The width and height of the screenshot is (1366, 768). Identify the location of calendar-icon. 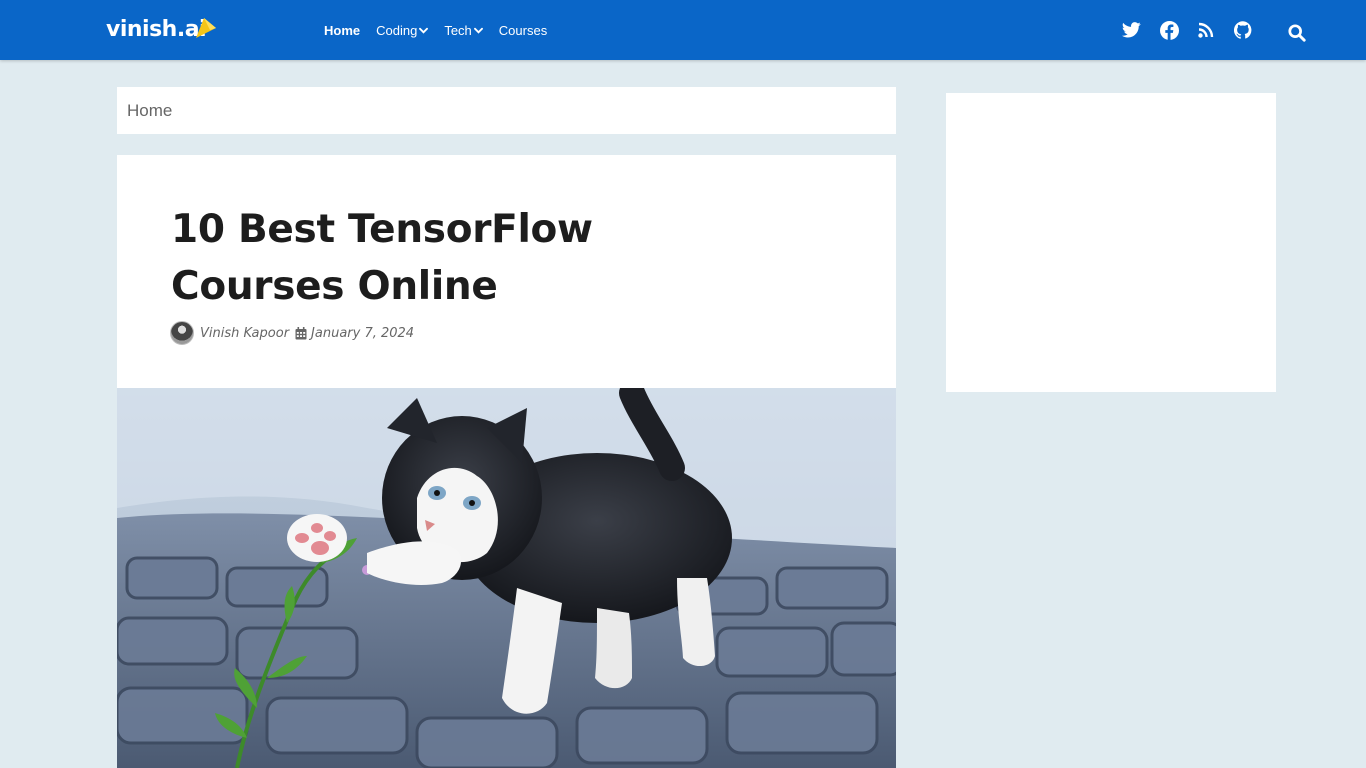
(301, 332).